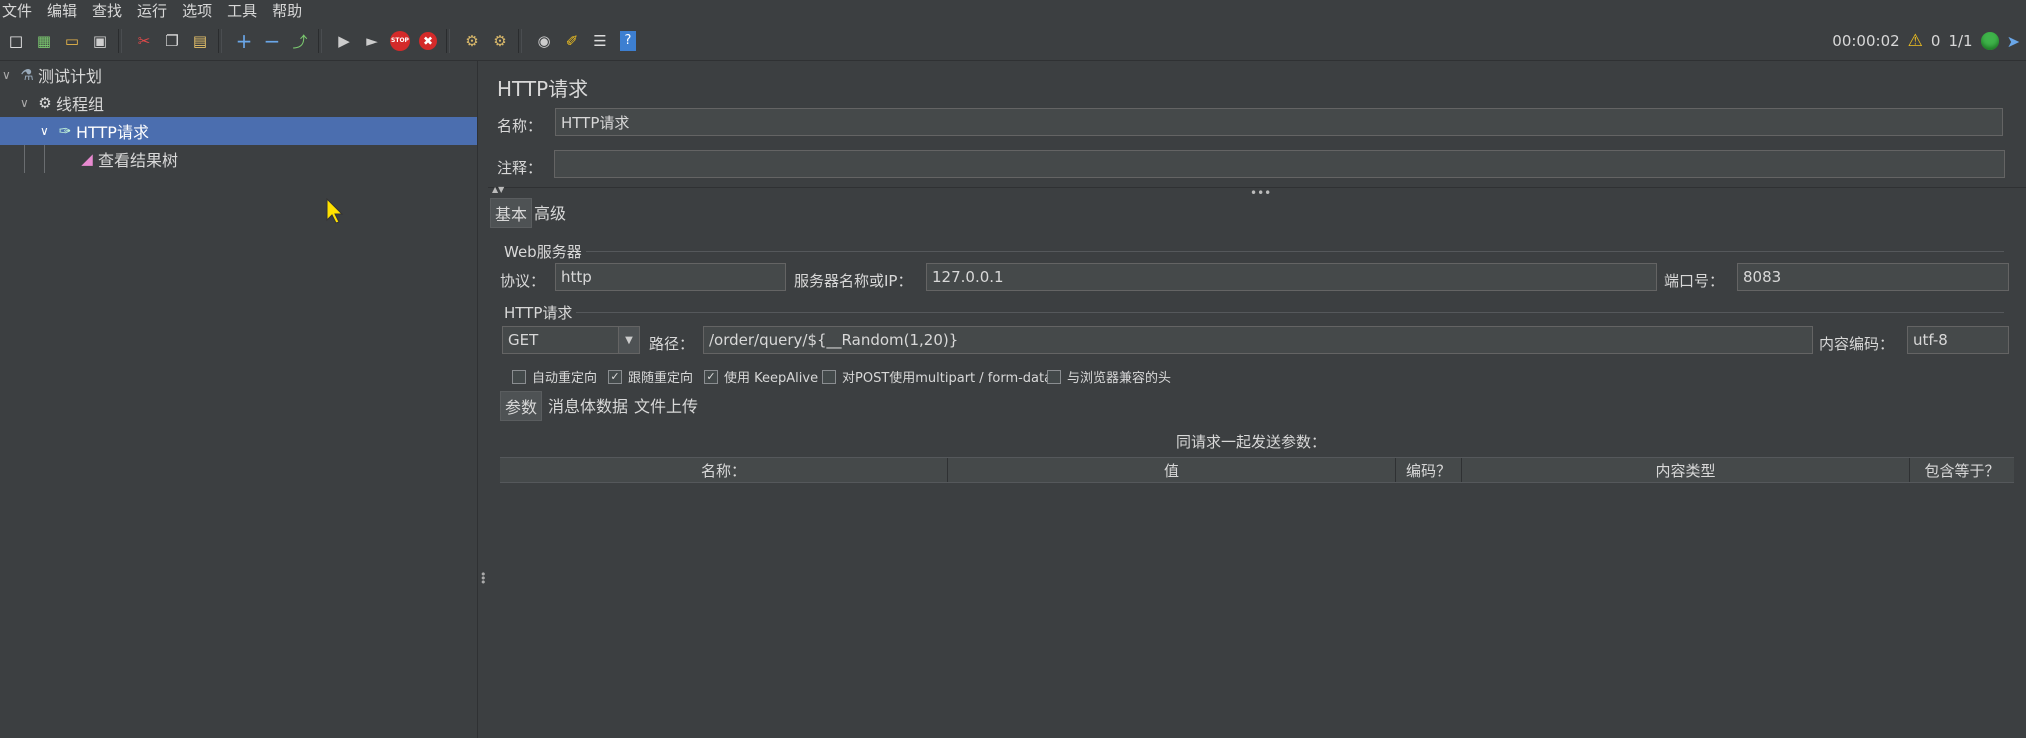 This screenshot has height=738, width=2026. I want to click on auto-redirect-checkbox: 自动重定向, so click(554, 376).